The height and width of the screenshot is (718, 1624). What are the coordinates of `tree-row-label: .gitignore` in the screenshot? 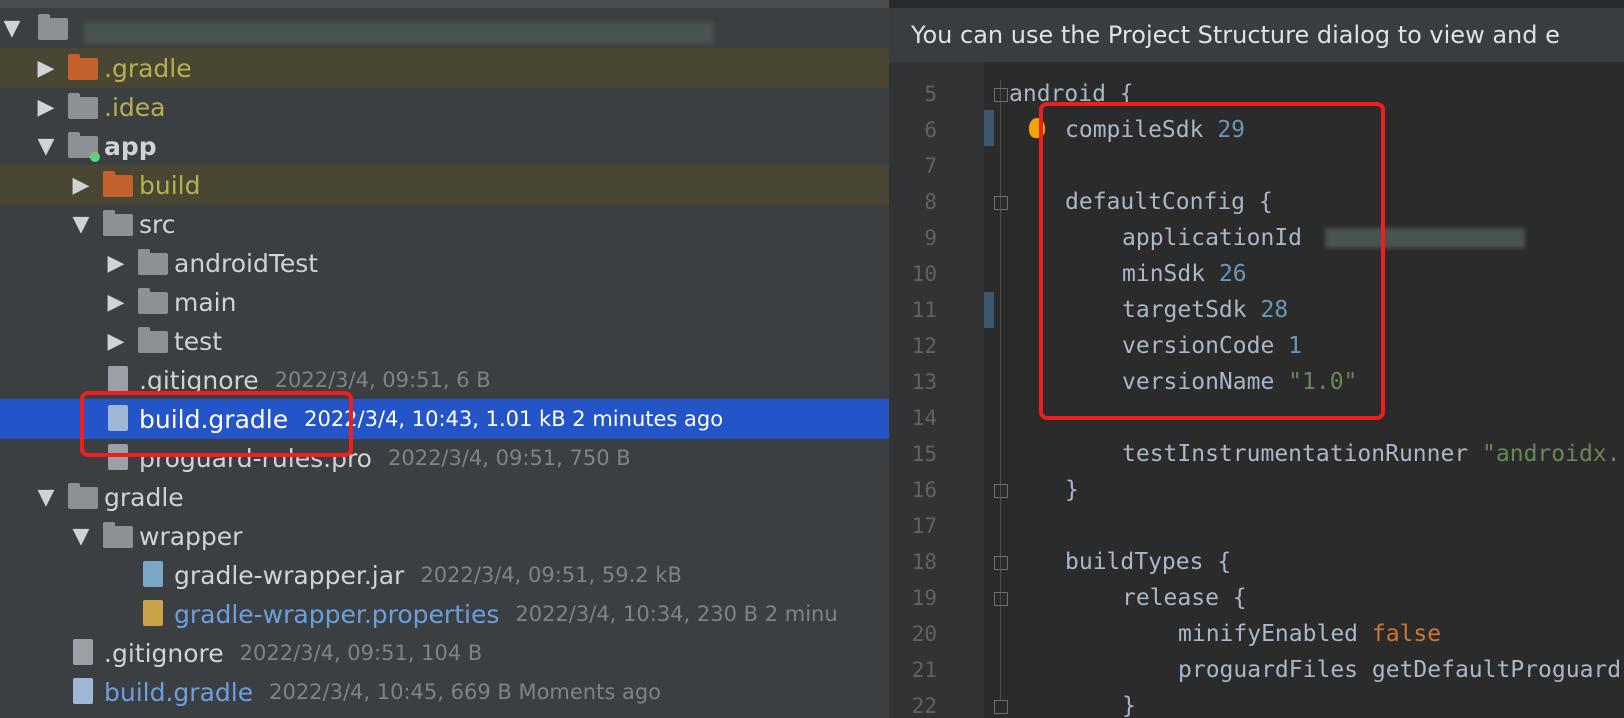 It's located at (164, 653).